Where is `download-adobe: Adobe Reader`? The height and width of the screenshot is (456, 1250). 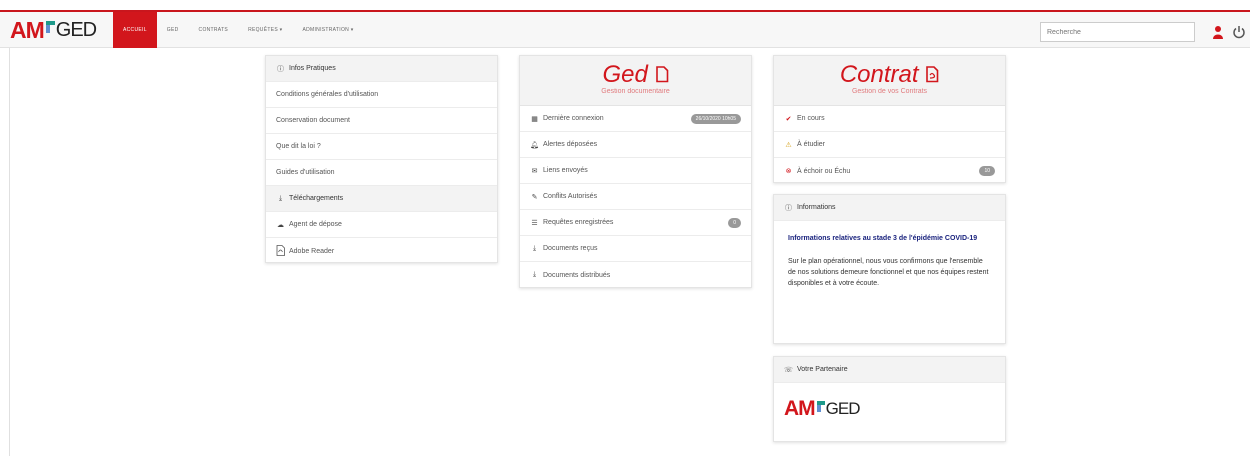 download-adobe: Adobe Reader is located at coordinates (381, 251).